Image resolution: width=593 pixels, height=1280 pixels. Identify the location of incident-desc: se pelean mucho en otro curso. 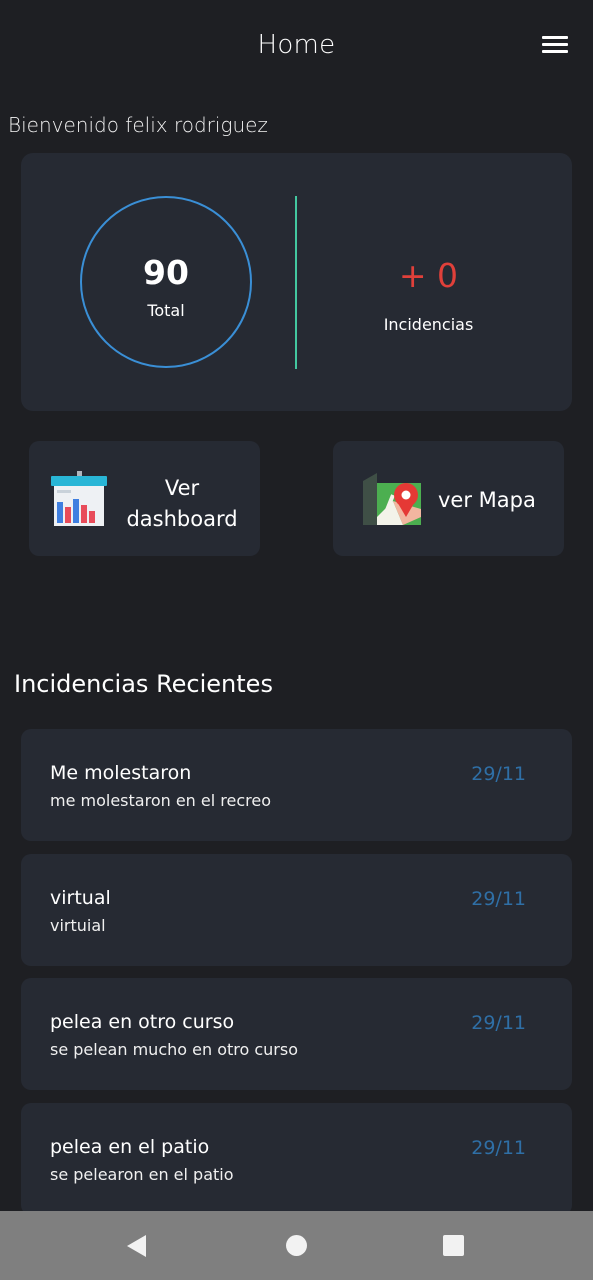
(174, 1049).